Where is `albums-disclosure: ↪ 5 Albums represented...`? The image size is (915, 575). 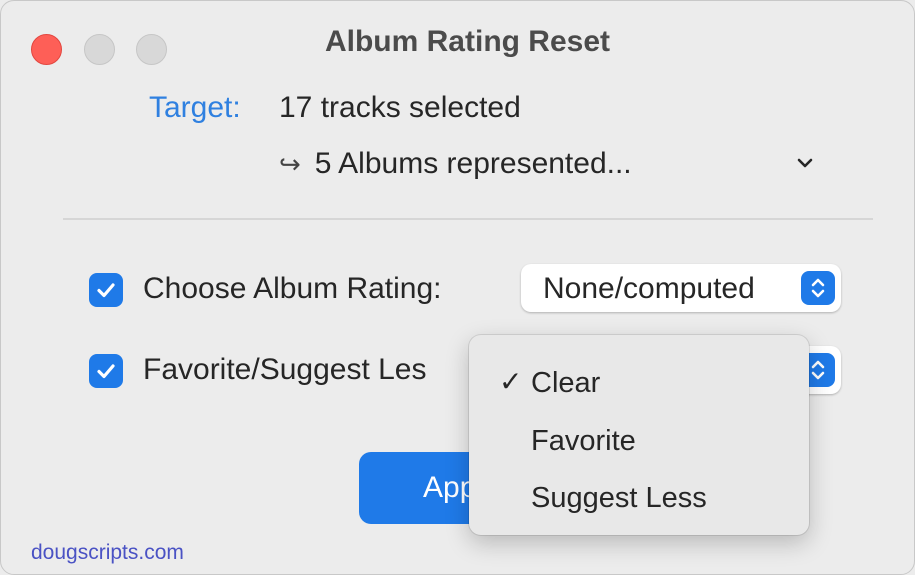 albums-disclosure: ↪ 5 Albums represented... is located at coordinates (455, 164).